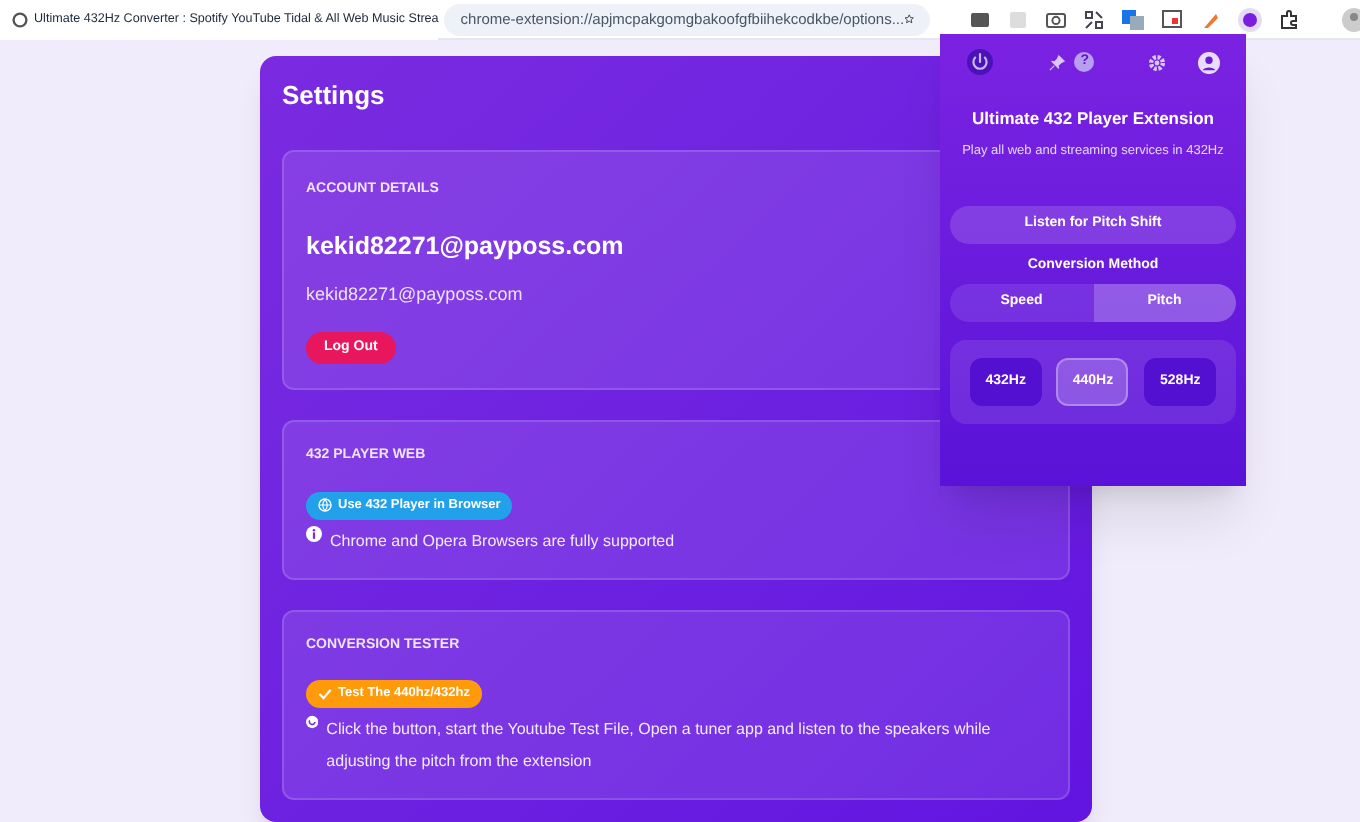 The height and width of the screenshot is (822, 1360). Describe the element at coordinates (1057, 62) in the screenshot. I see `pin-icon` at that location.